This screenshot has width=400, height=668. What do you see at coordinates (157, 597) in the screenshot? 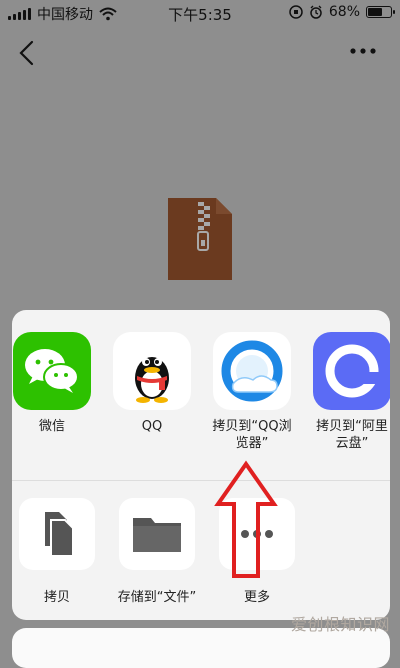
I see `action-label: 存储到“文件”` at bounding box center [157, 597].